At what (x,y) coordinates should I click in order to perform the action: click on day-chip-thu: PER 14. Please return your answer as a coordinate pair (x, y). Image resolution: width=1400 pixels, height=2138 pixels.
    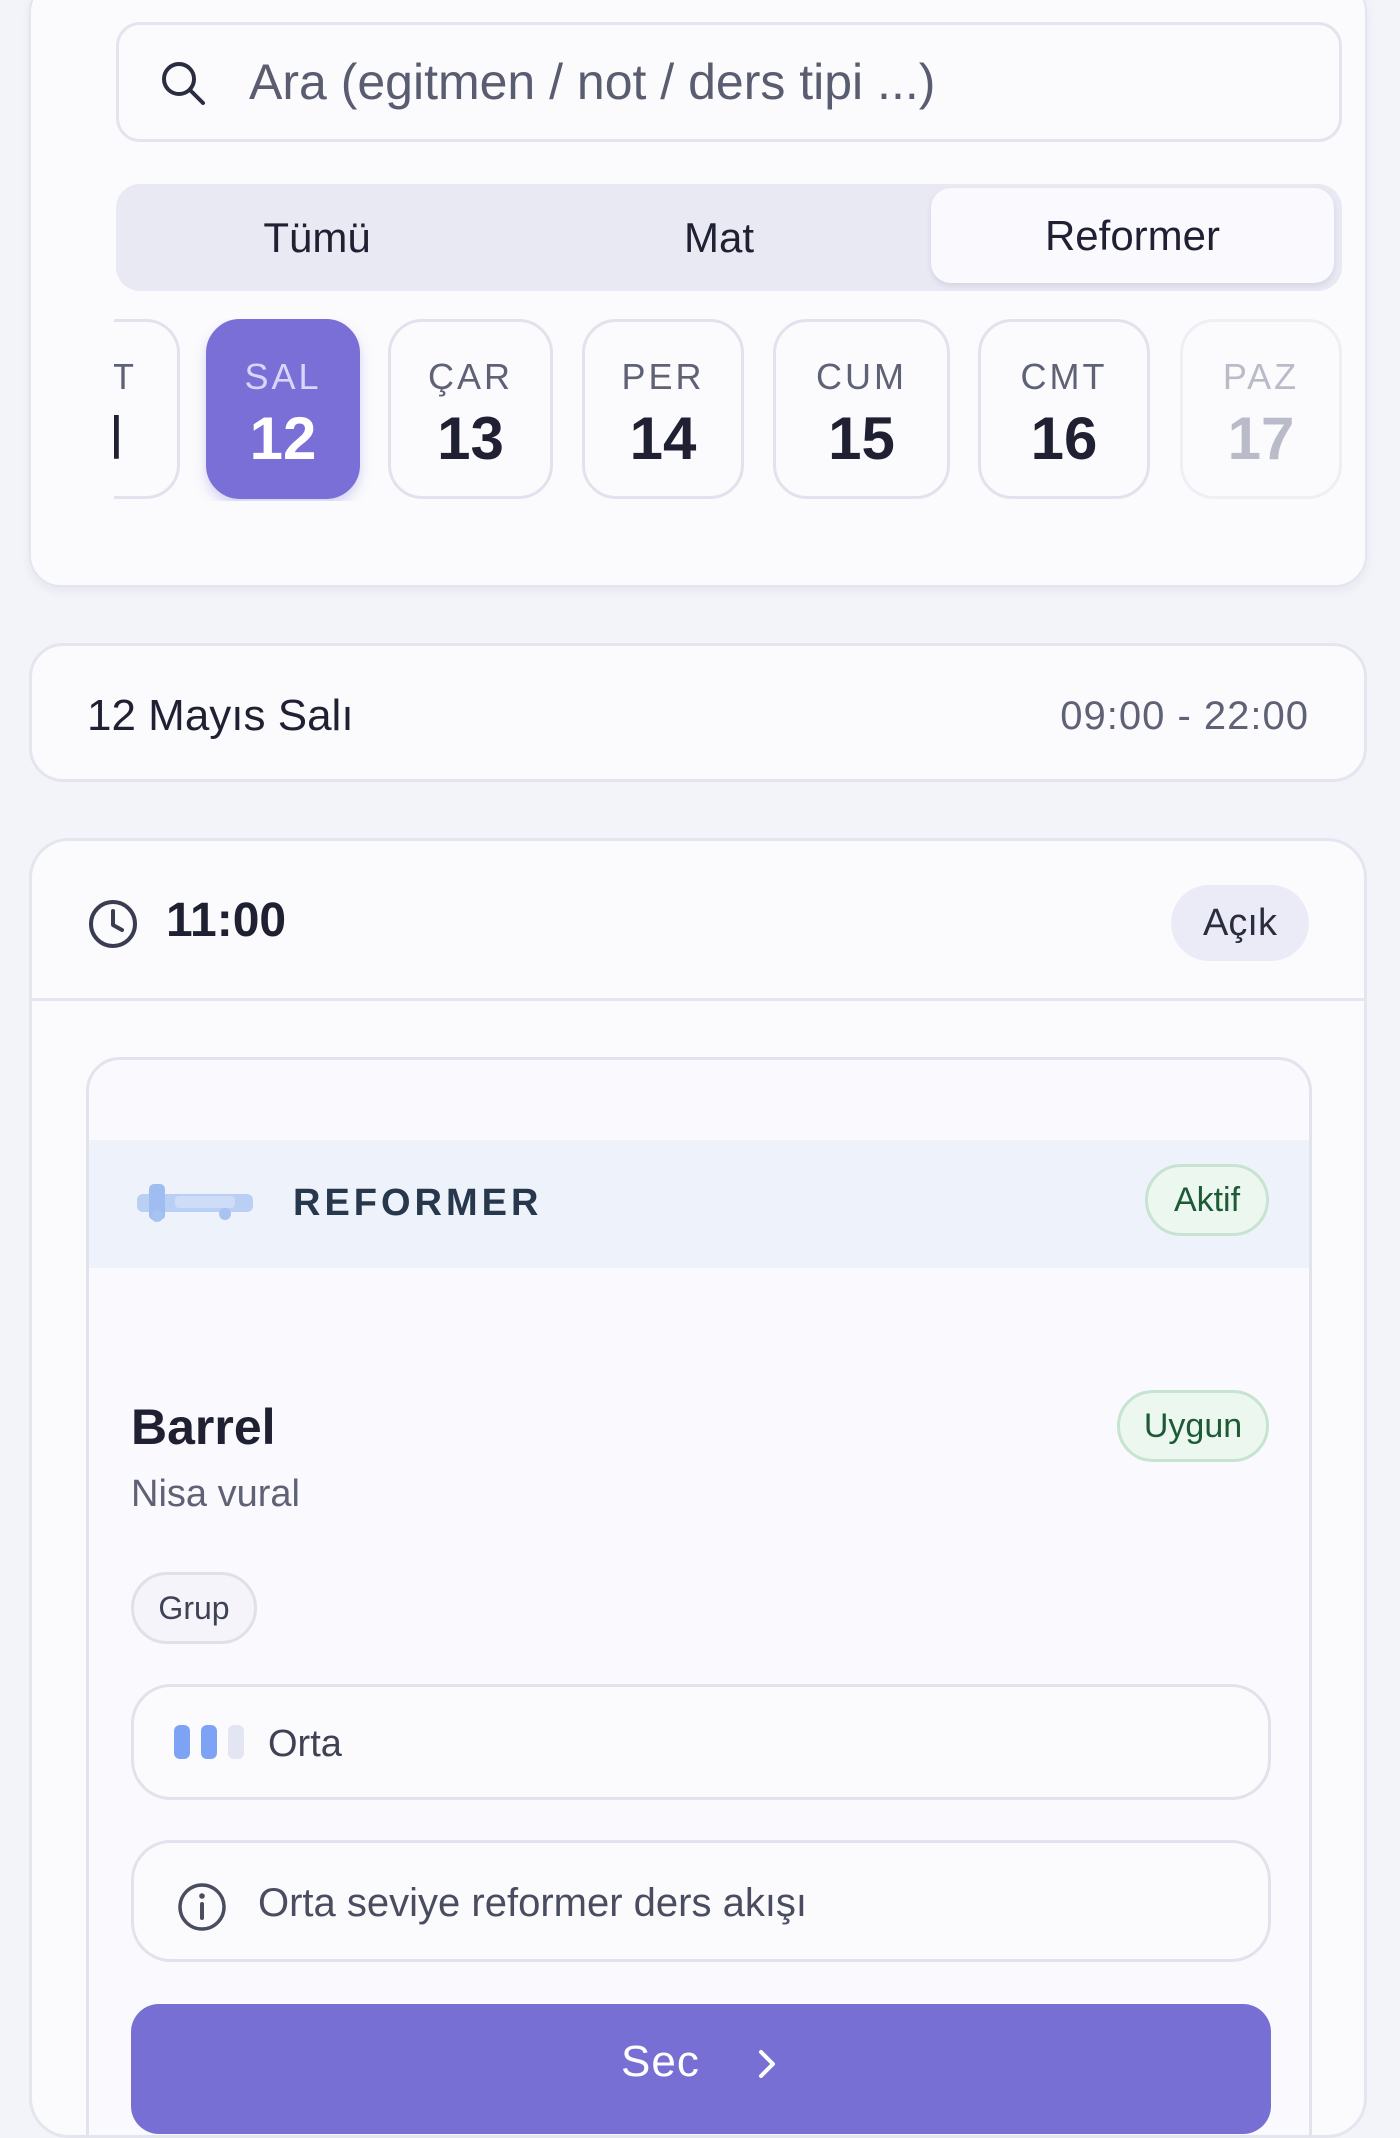
    Looking at the image, I should click on (663, 409).